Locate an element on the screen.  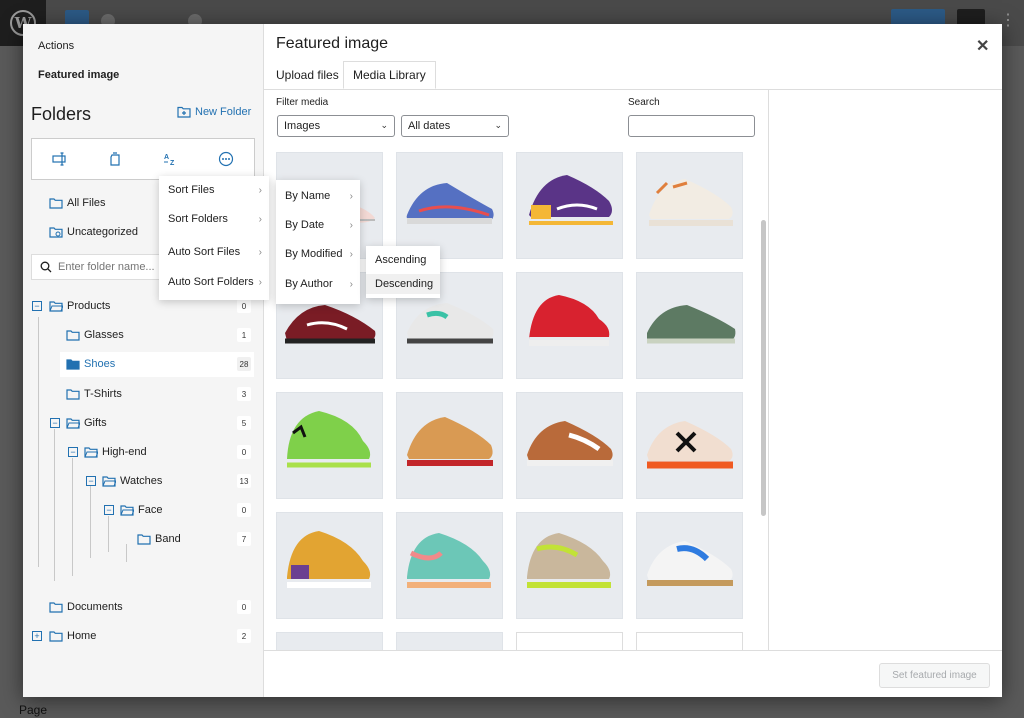
menu-item-label: Auto Sort Folders is located at coordinates (211, 282).